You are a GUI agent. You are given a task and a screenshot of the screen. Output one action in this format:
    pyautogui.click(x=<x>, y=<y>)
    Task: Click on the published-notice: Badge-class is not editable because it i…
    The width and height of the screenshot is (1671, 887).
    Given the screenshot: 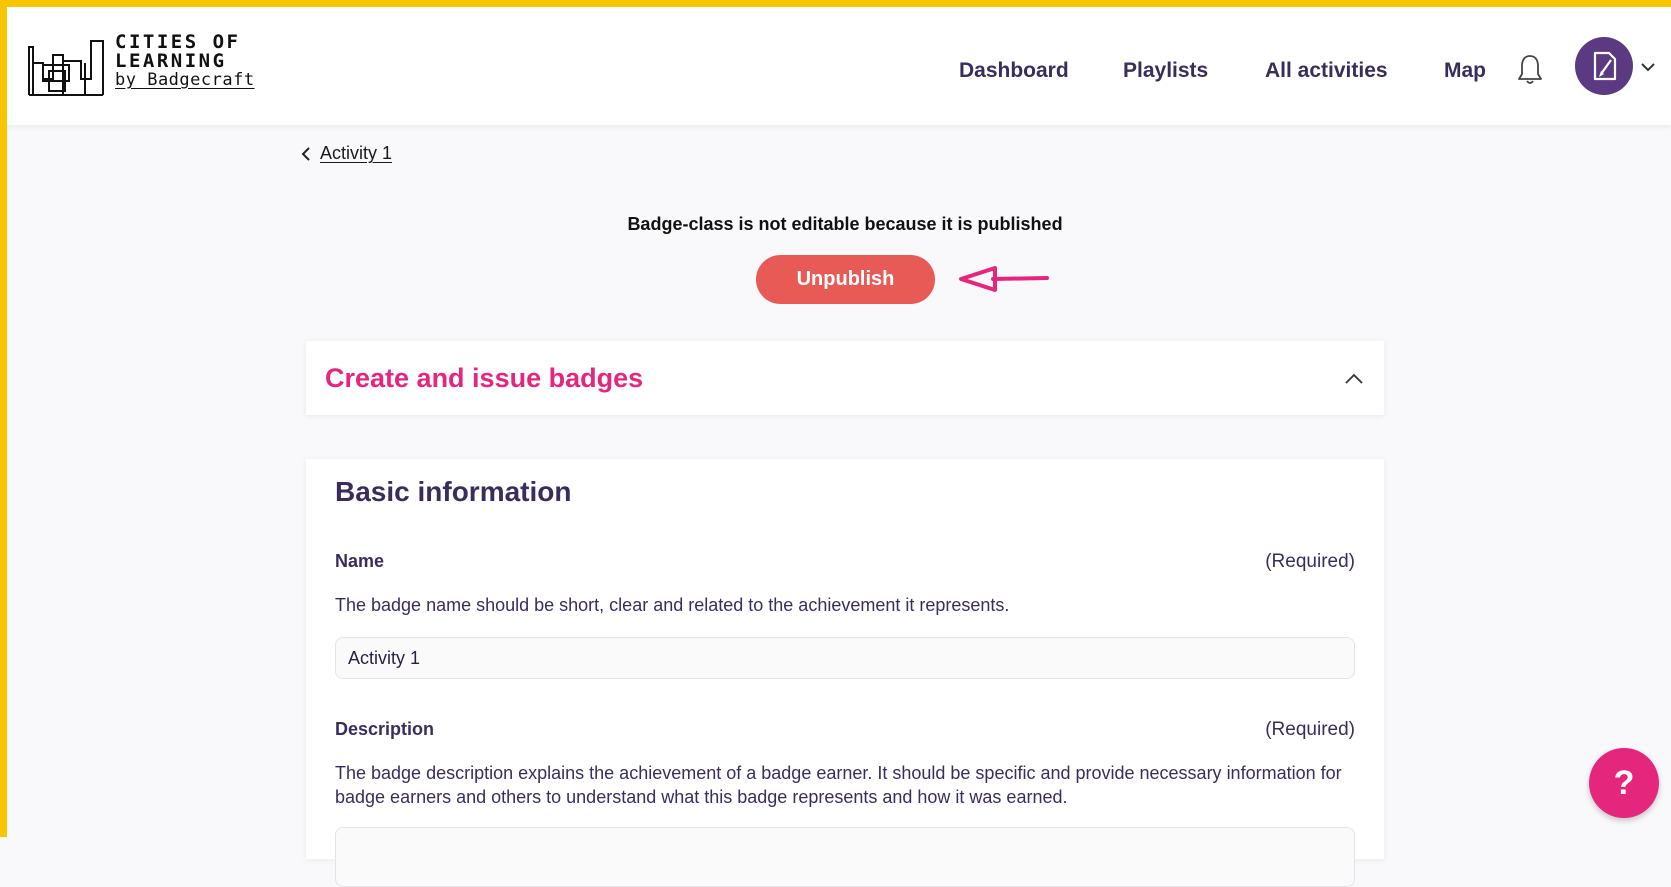 What is the action you would take?
    pyautogui.click(x=845, y=224)
    